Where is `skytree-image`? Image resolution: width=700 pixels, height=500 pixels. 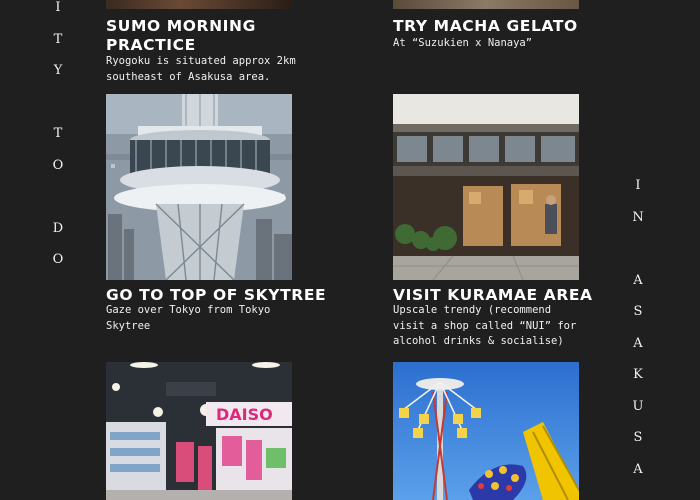 skytree-image is located at coordinates (199, 187).